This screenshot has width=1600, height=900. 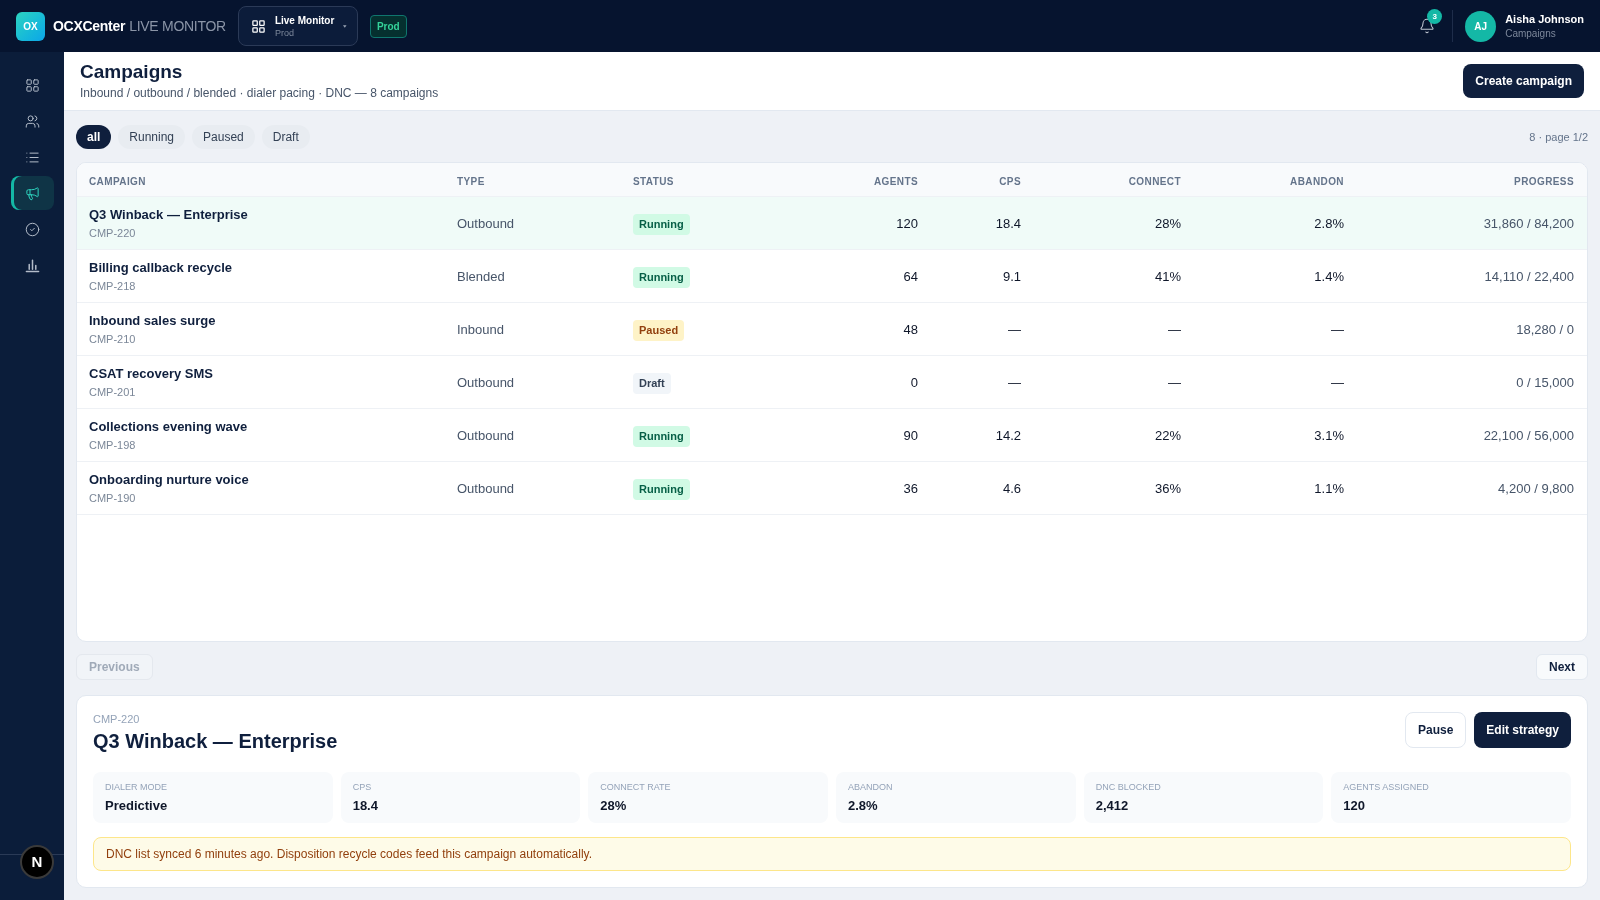 I want to click on campaign-name: Q3 Winback — Enterprise, so click(x=169, y=214).